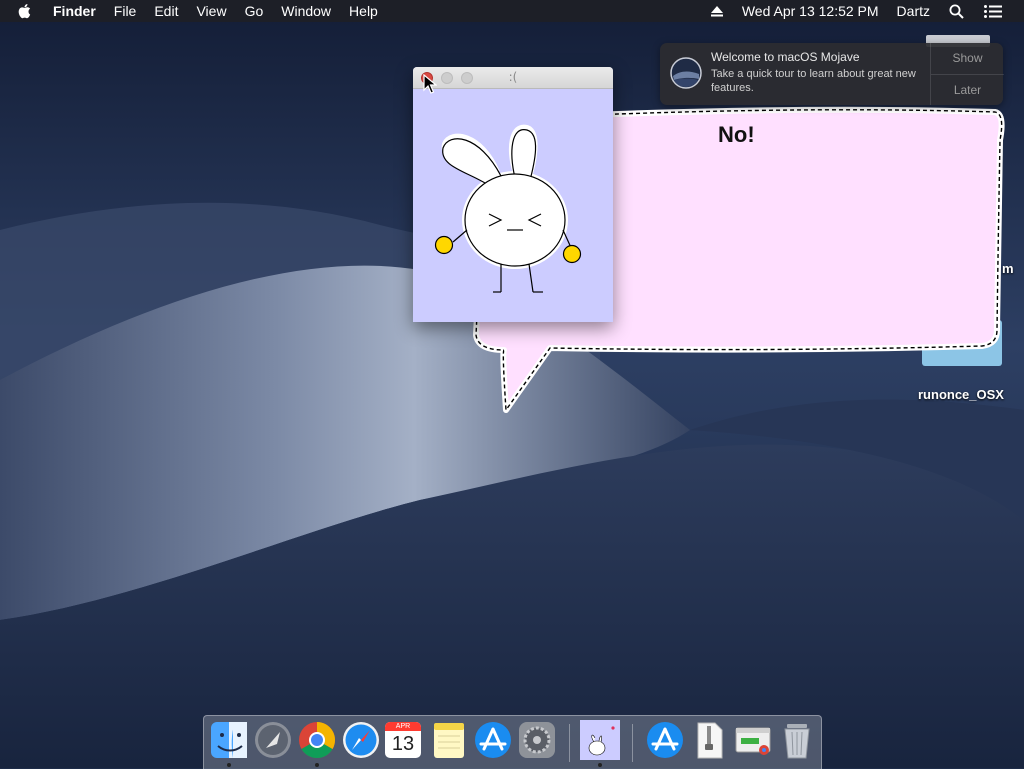 The height and width of the screenshot is (769, 1024). I want to click on menu-user: Dartz, so click(913, 11).